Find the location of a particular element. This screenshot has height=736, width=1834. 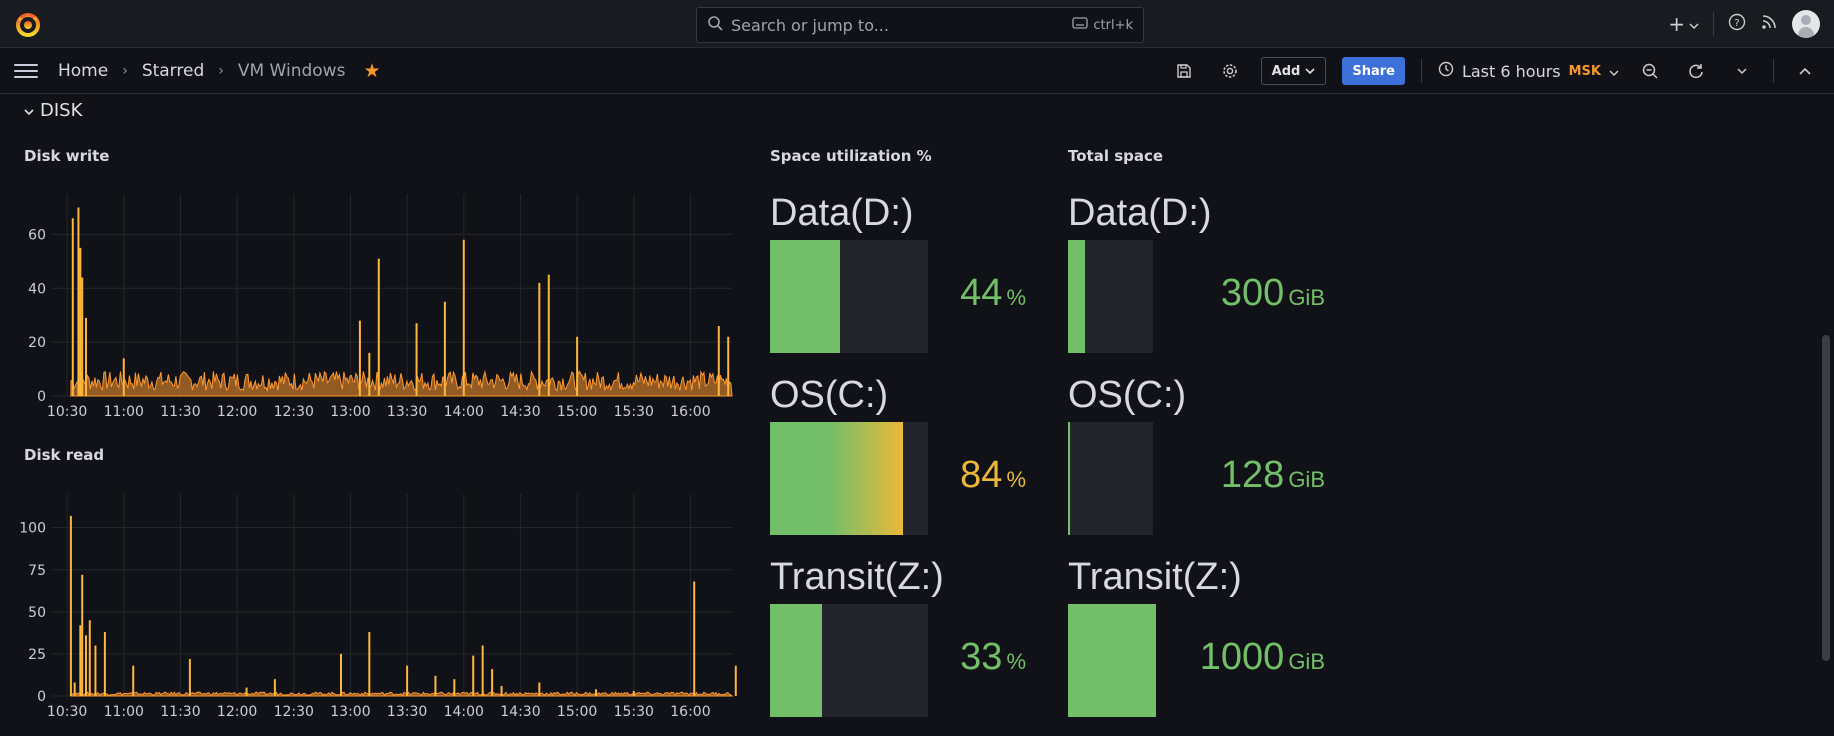

user-avatar is located at coordinates (1806, 24).